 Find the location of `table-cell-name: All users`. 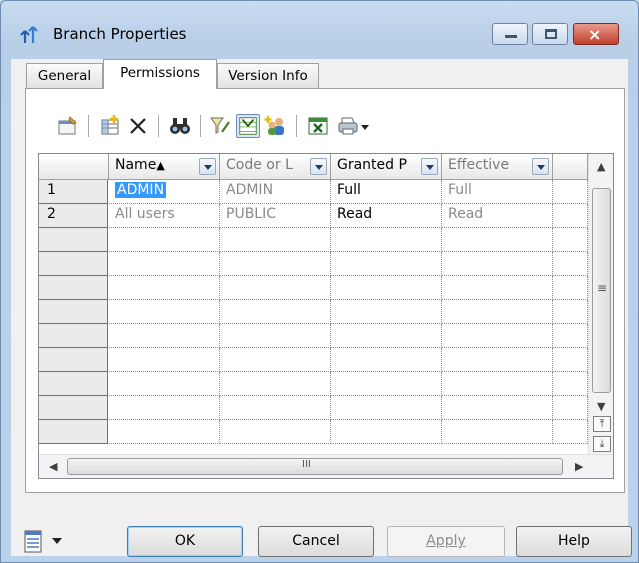

table-cell-name: All users is located at coordinates (164, 216).